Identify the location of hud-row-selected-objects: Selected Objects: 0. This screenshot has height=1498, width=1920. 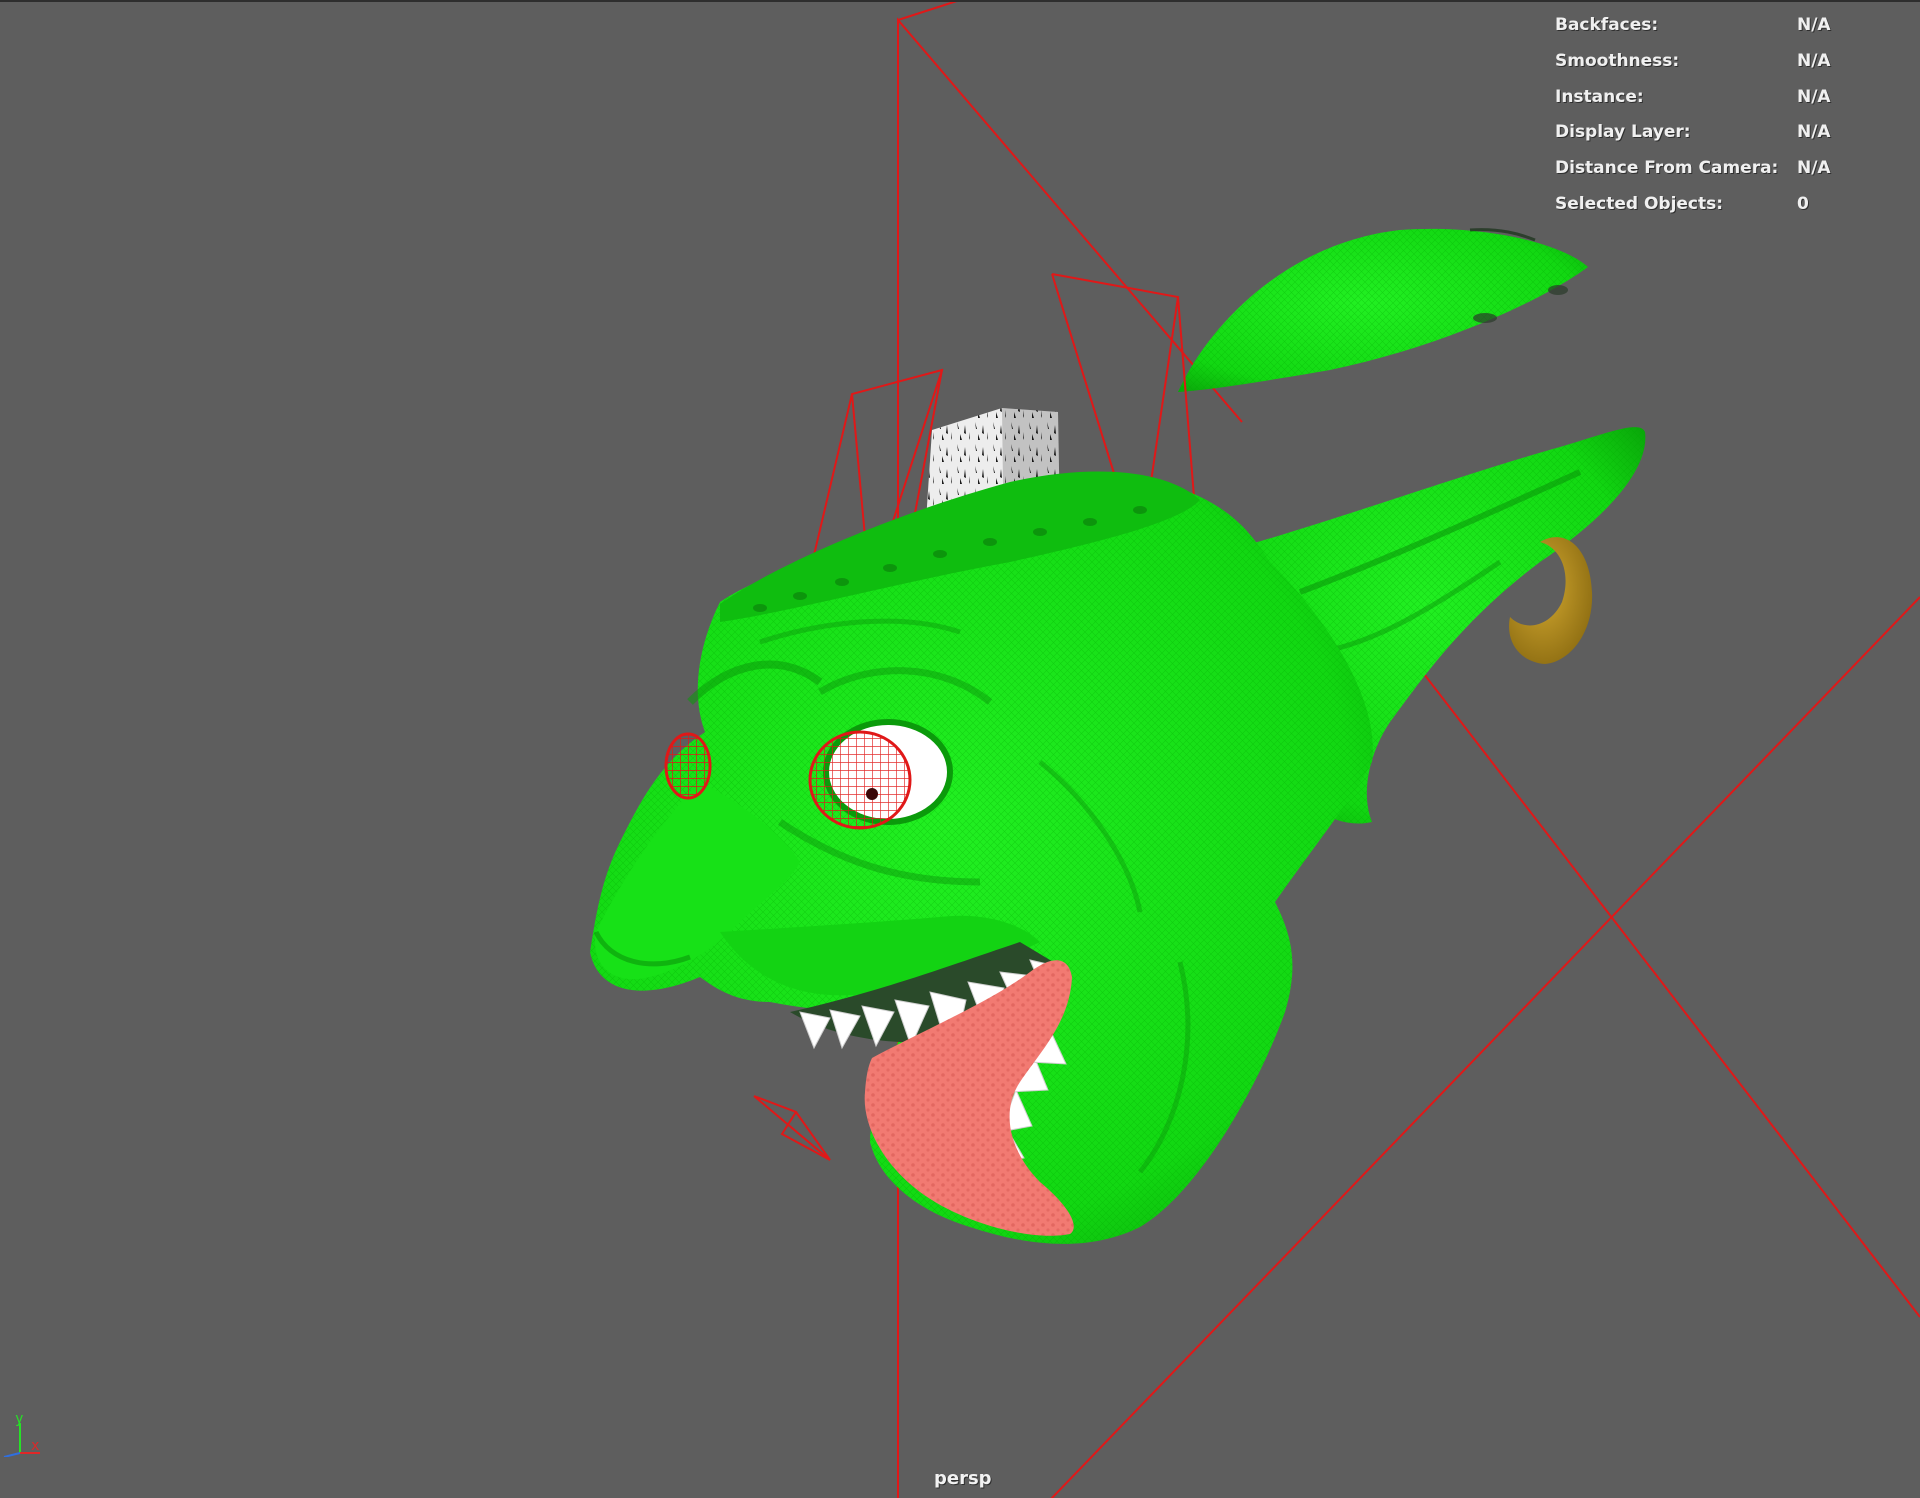
(1725, 205).